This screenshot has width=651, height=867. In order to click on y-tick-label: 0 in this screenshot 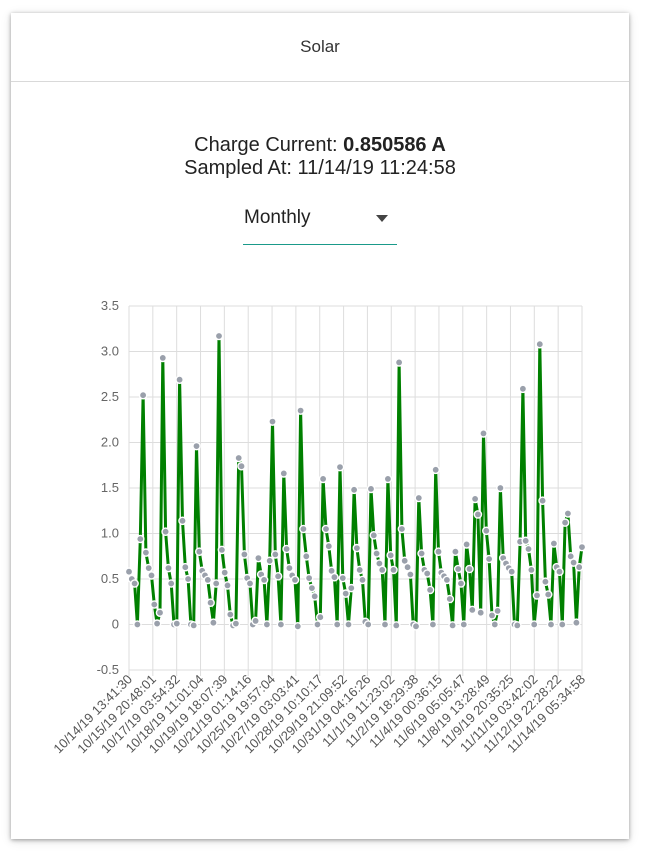, I will do `click(115, 624)`.